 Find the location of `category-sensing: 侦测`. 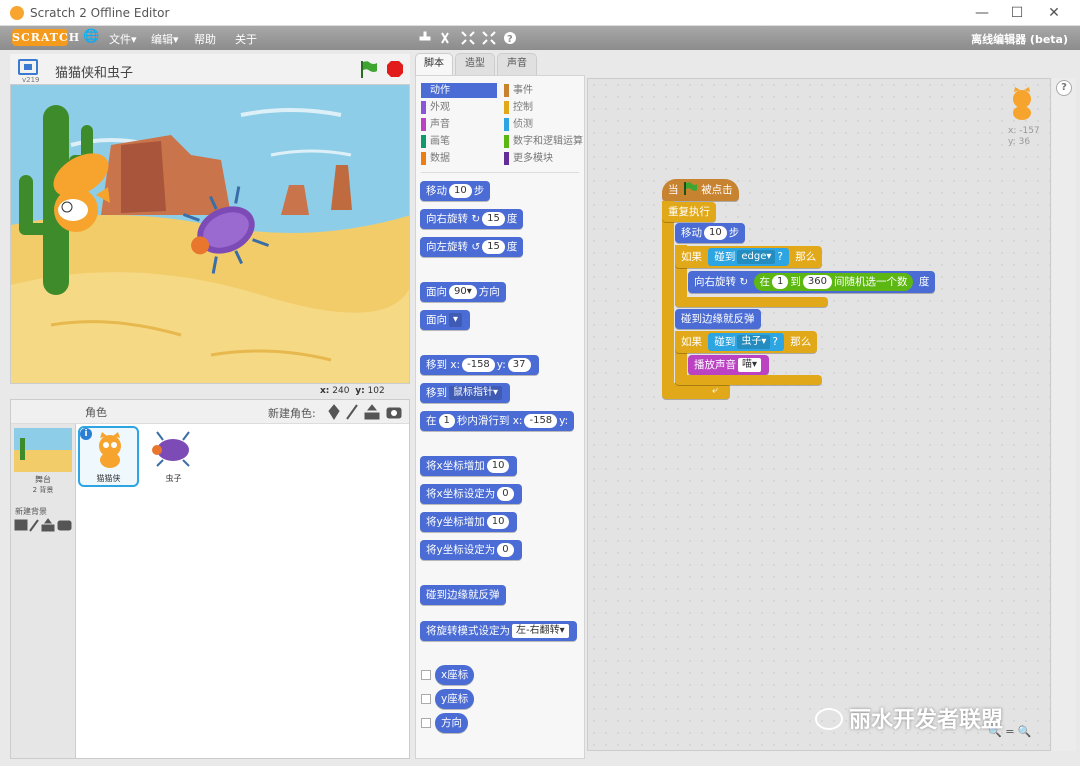

category-sensing: 侦测 is located at coordinates (518, 124).